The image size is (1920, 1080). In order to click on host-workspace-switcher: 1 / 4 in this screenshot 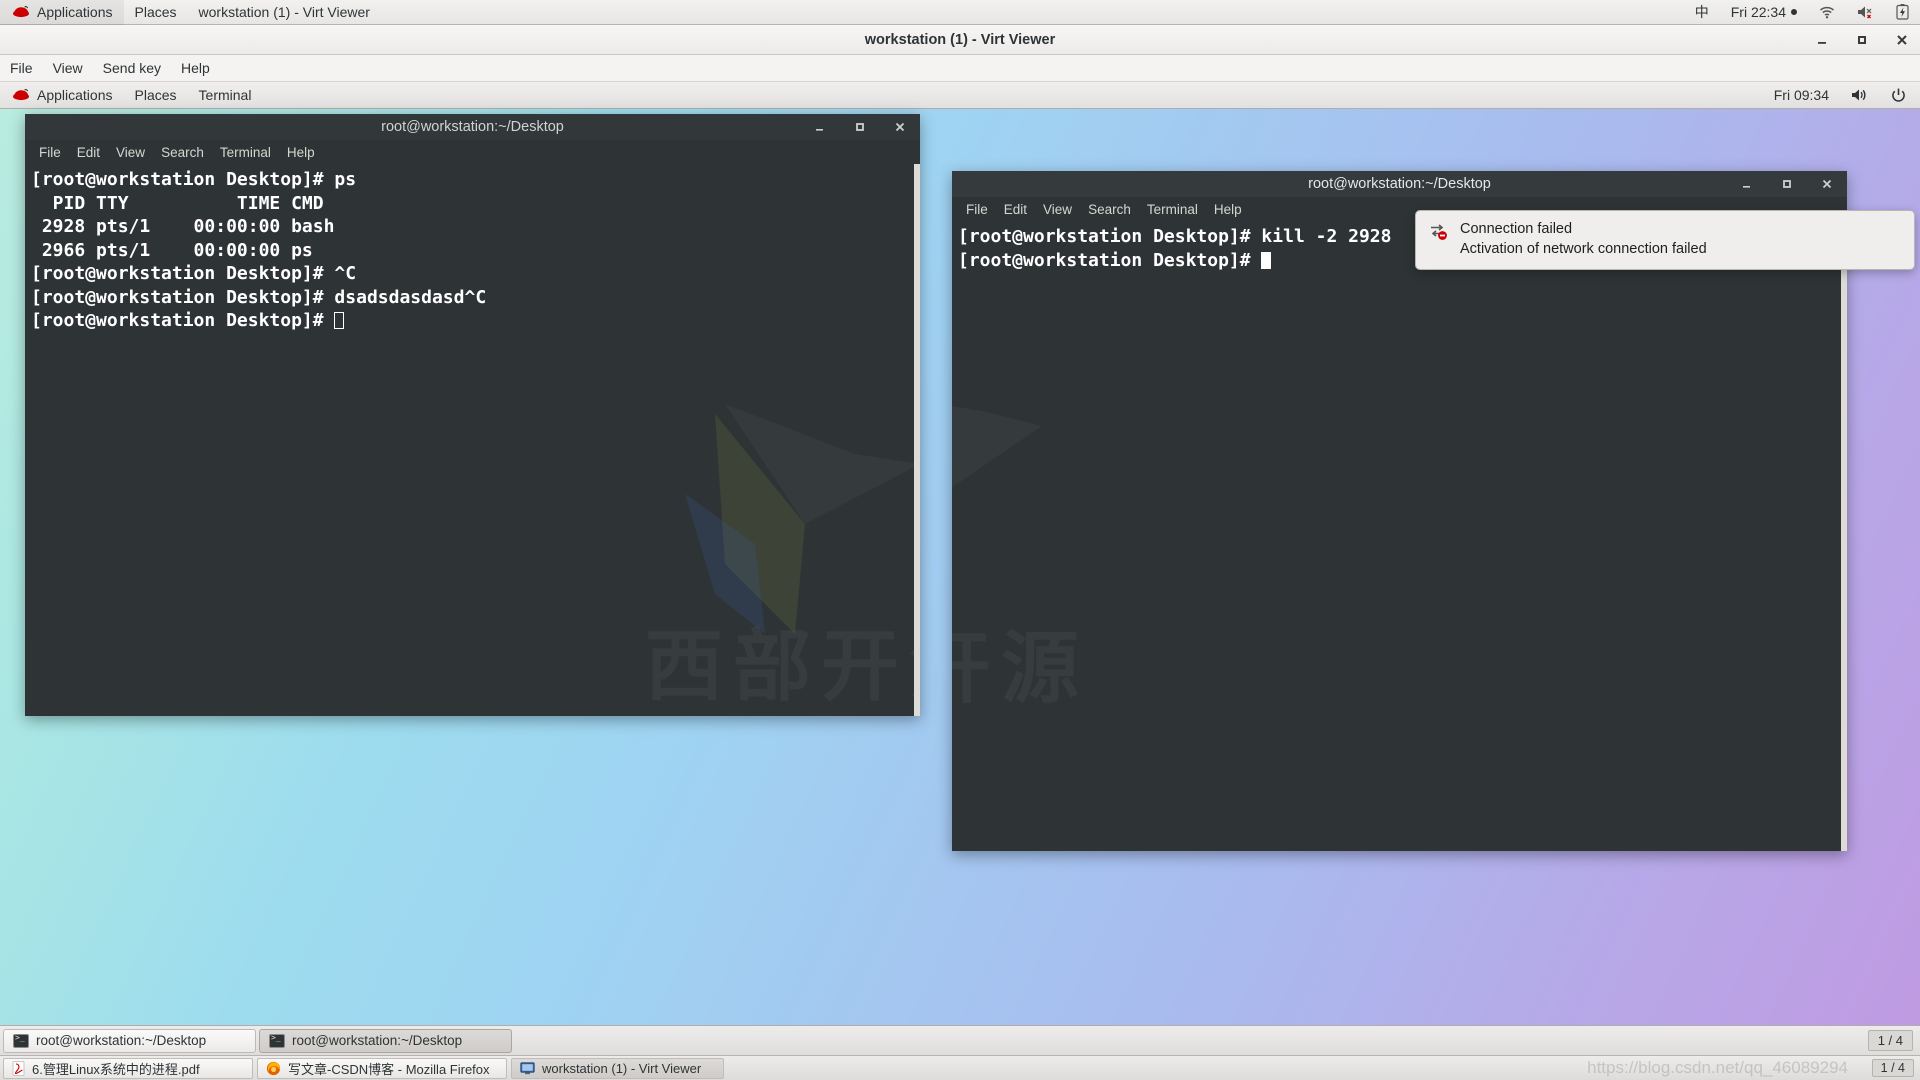, I will do `click(1892, 1068)`.